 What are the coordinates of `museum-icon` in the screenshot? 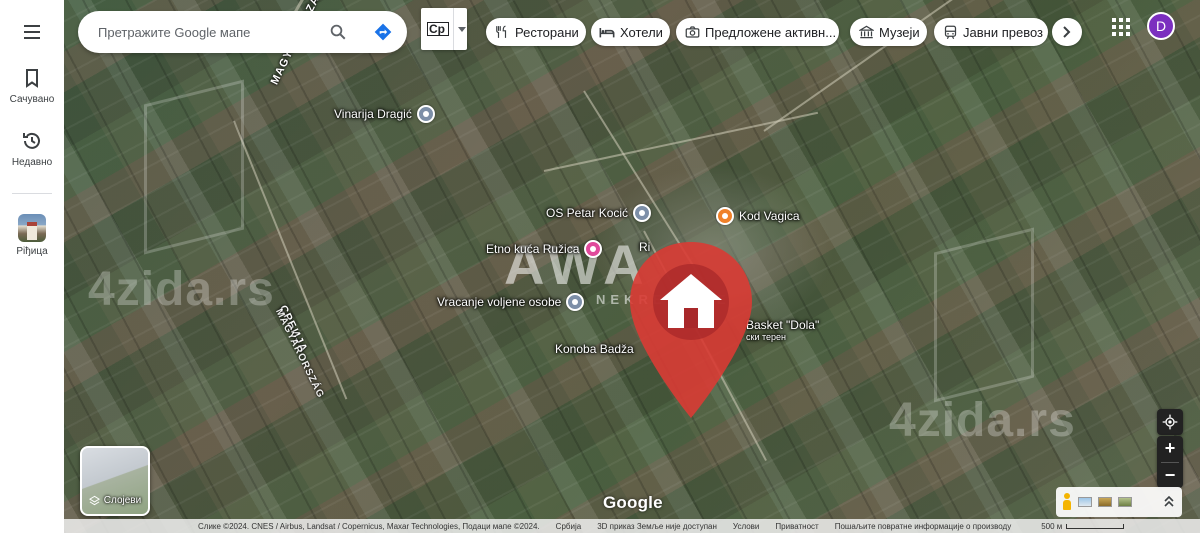 It's located at (866, 32).